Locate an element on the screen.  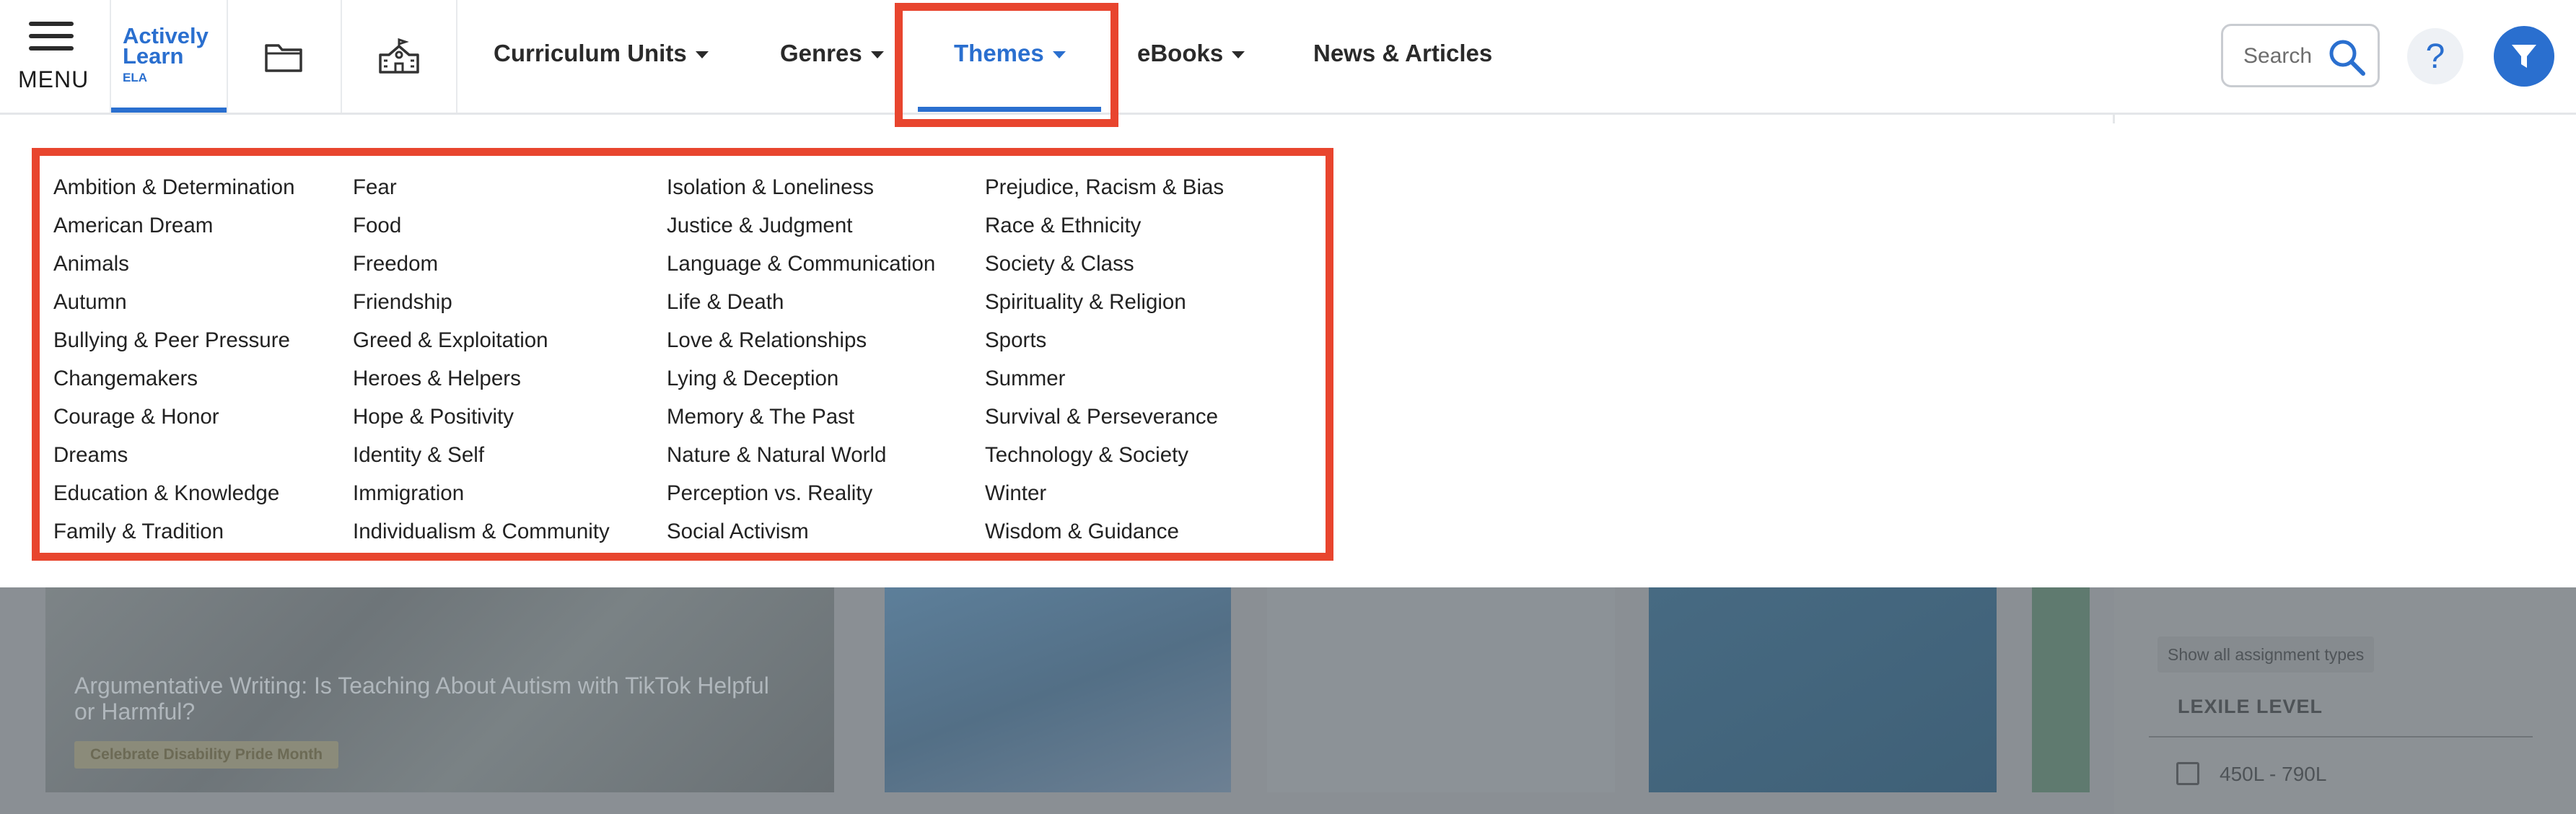
nav-curriculum-units-label: Curriculum Units is located at coordinates (590, 53).